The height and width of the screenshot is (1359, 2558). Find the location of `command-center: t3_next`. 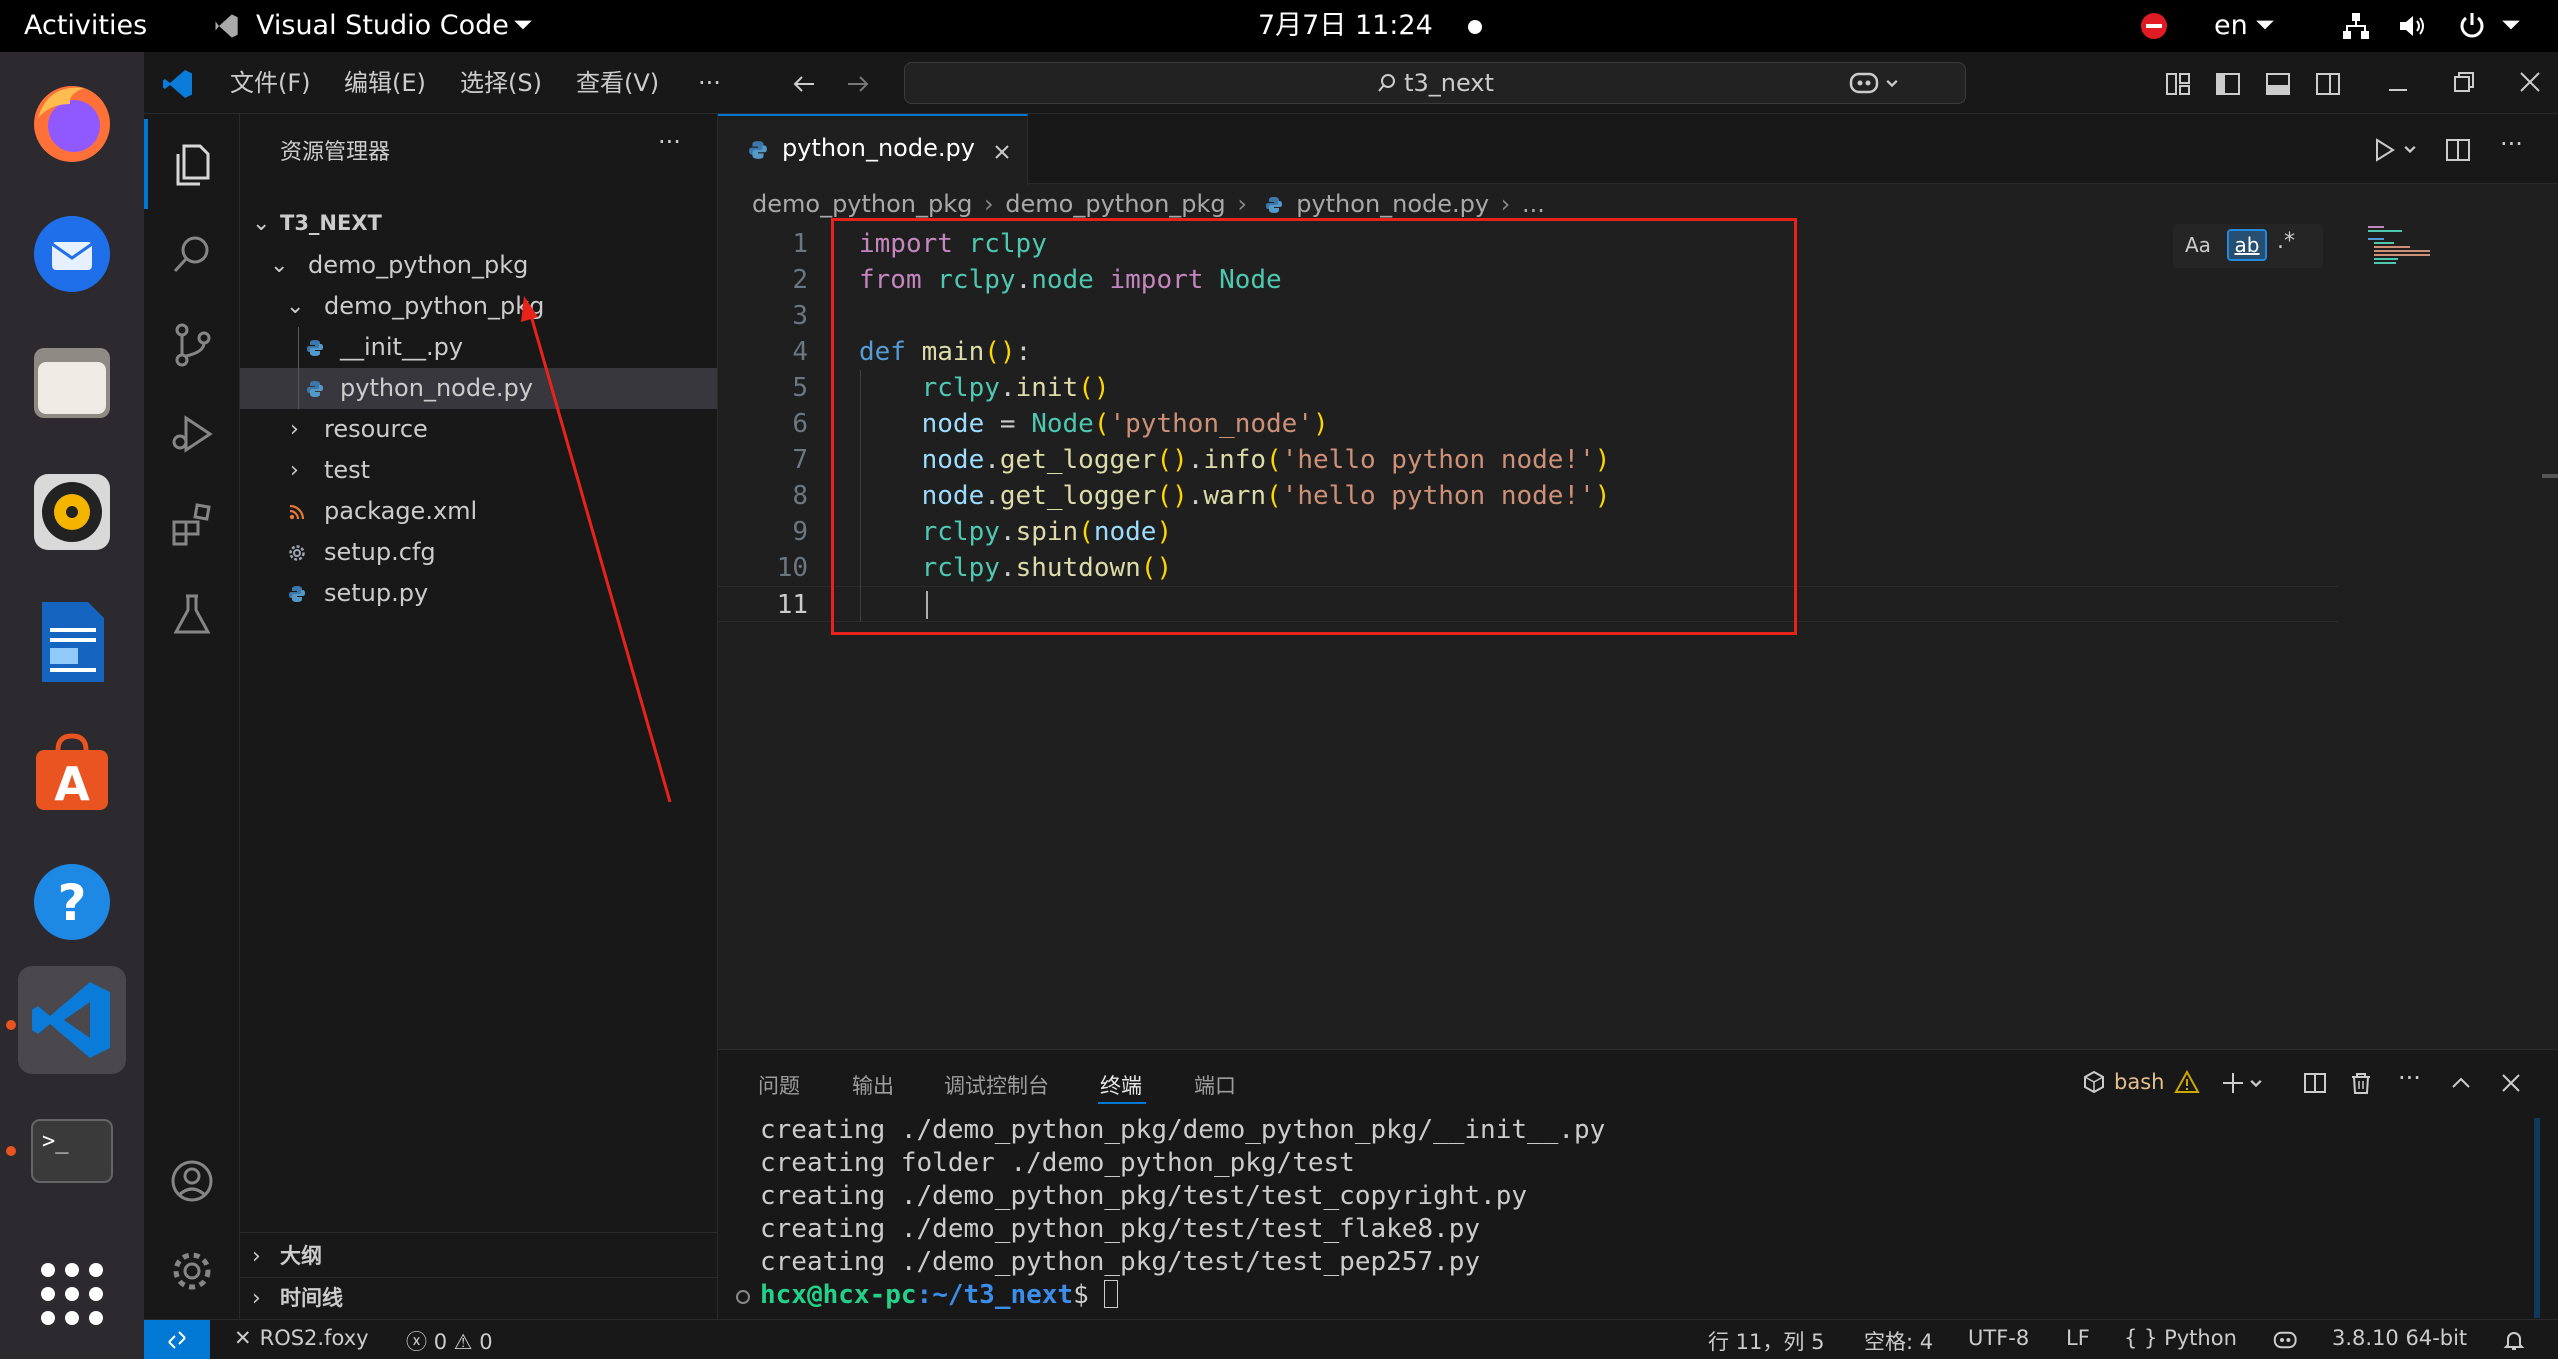

command-center: t3_next is located at coordinates (1435, 83).